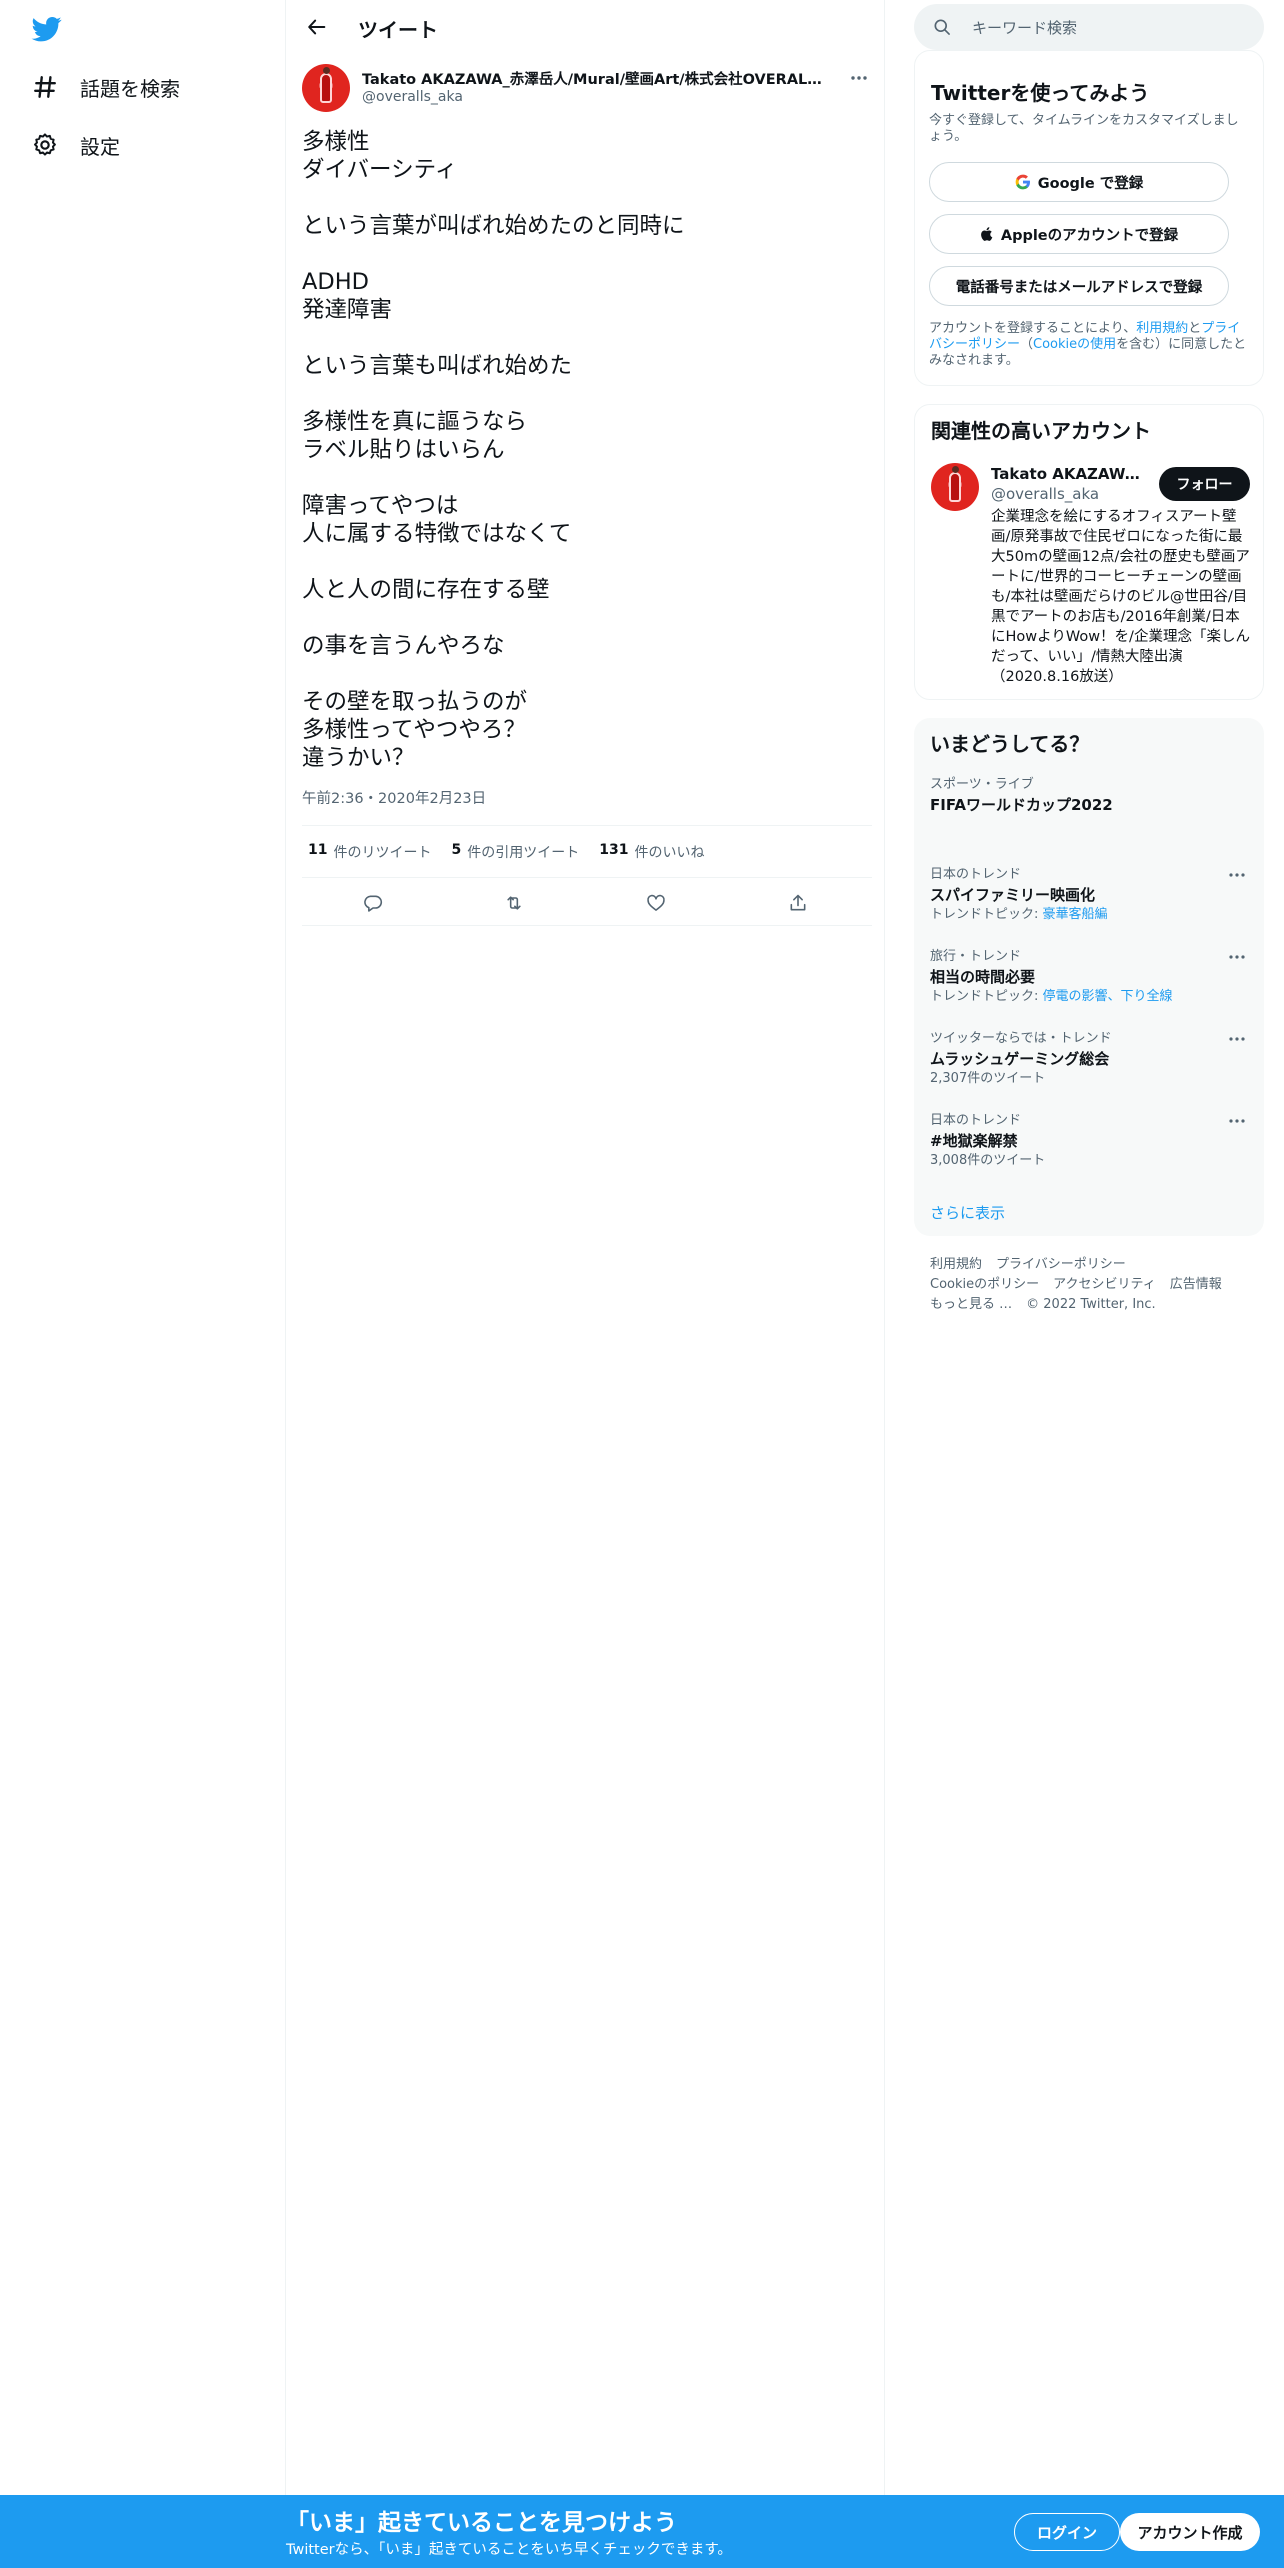  Describe the element at coordinates (347, 310) in the screenshot. I see `tweet-line: 発達障害` at that location.